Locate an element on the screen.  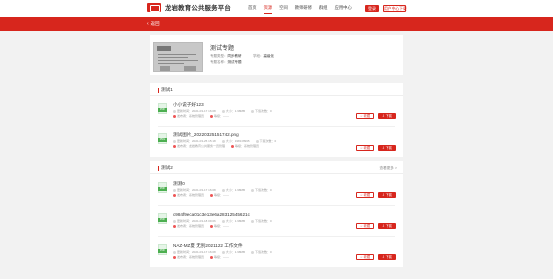
nav-home: 首页 is located at coordinates (252, 8).